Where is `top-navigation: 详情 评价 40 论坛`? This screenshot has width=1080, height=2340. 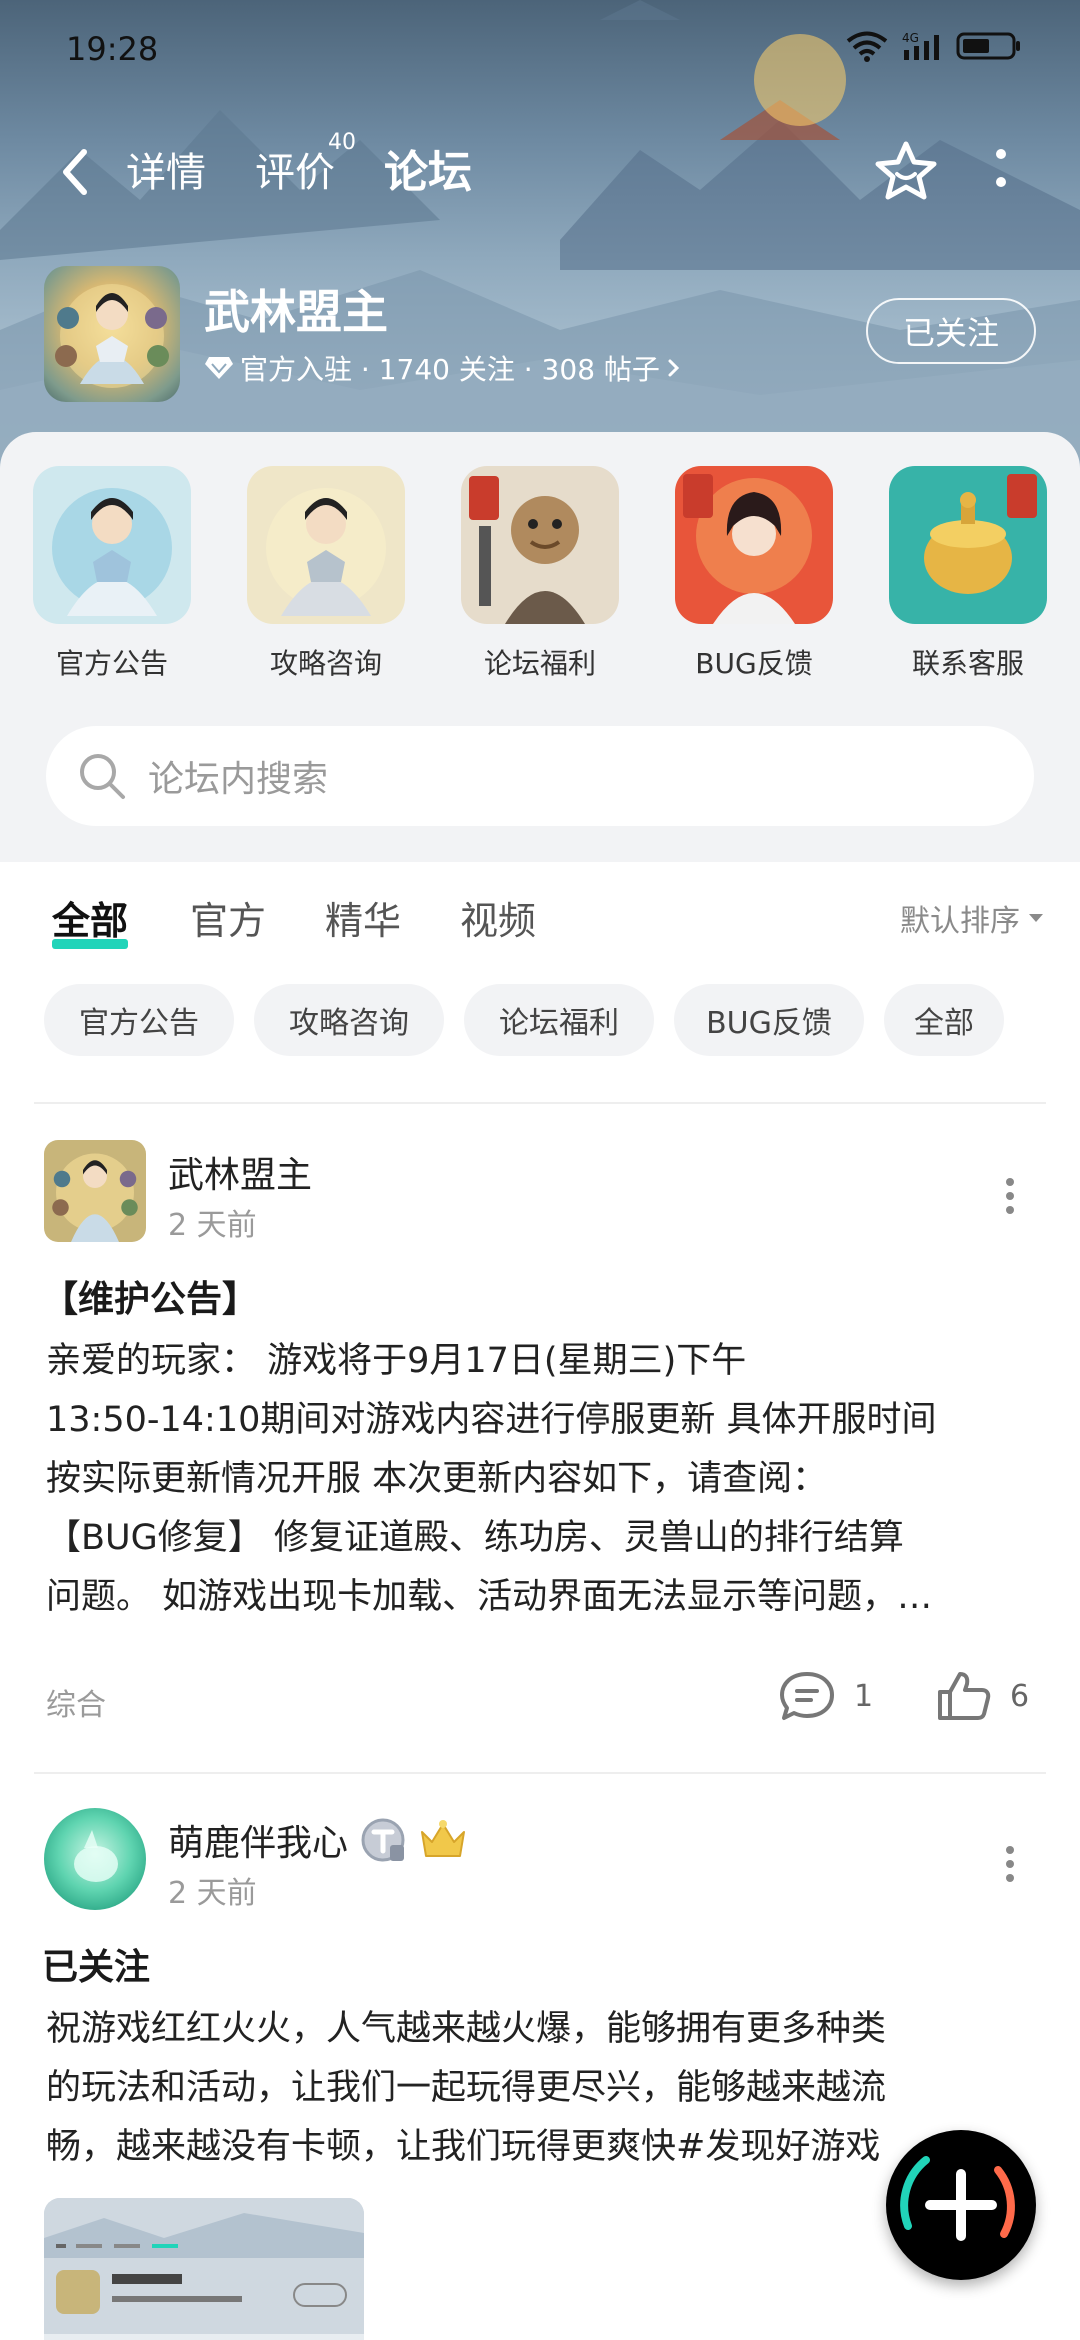
top-navigation: 详情 评价 40 论坛 is located at coordinates (540, 172).